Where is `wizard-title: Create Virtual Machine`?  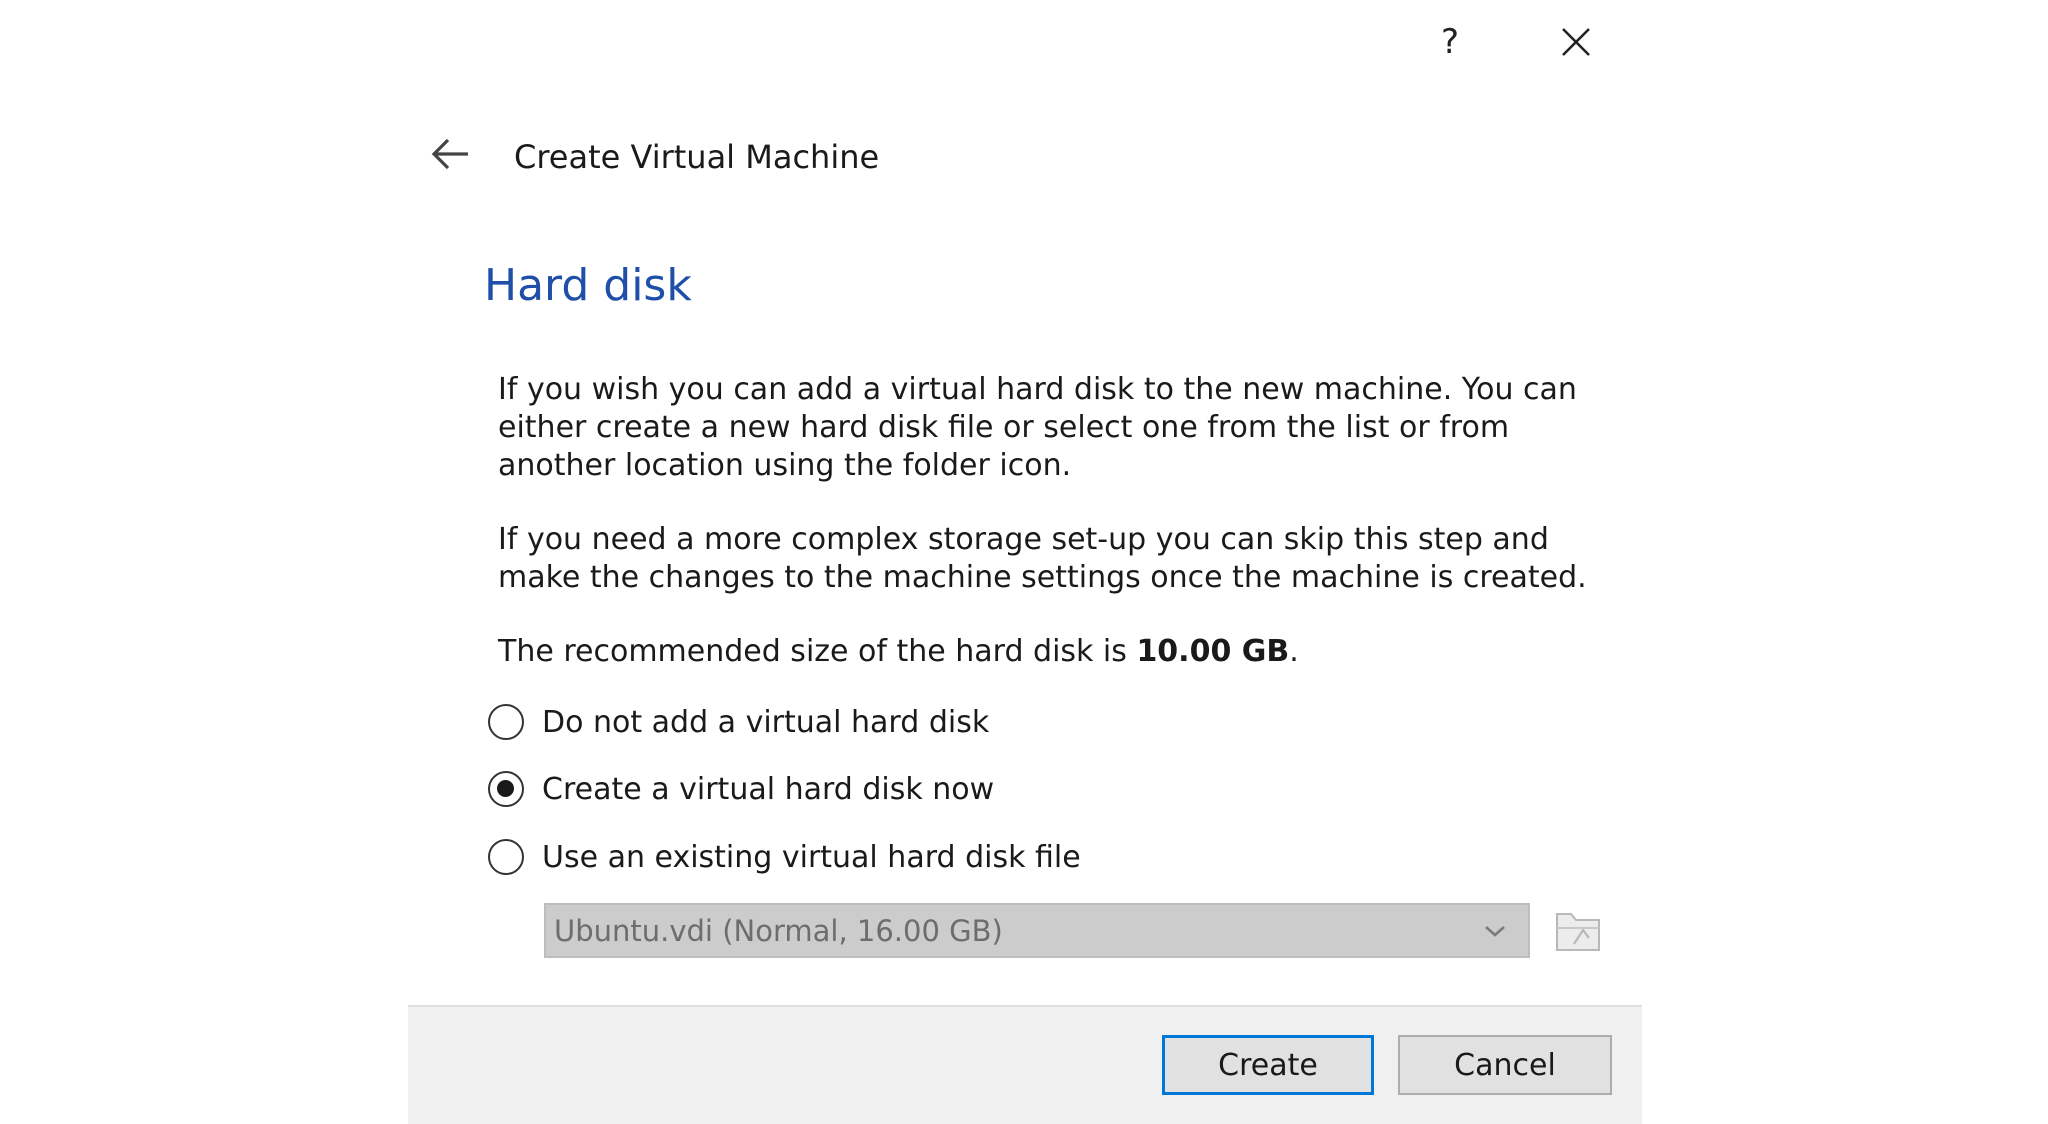 wizard-title: Create Virtual Machine is located at coordinates (697, 157).